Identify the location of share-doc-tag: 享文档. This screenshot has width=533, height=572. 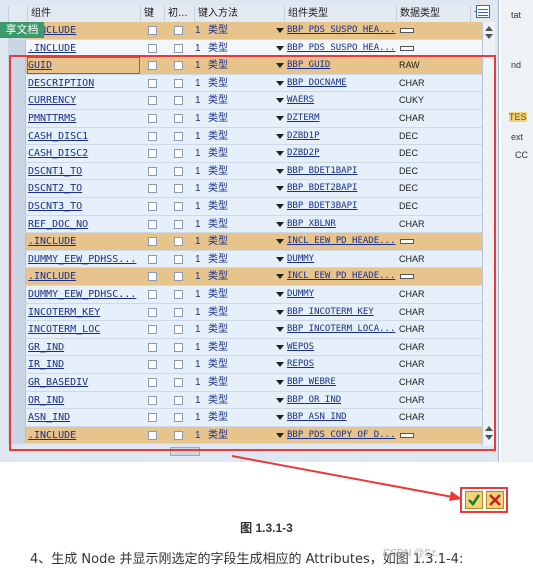
(22, 30).